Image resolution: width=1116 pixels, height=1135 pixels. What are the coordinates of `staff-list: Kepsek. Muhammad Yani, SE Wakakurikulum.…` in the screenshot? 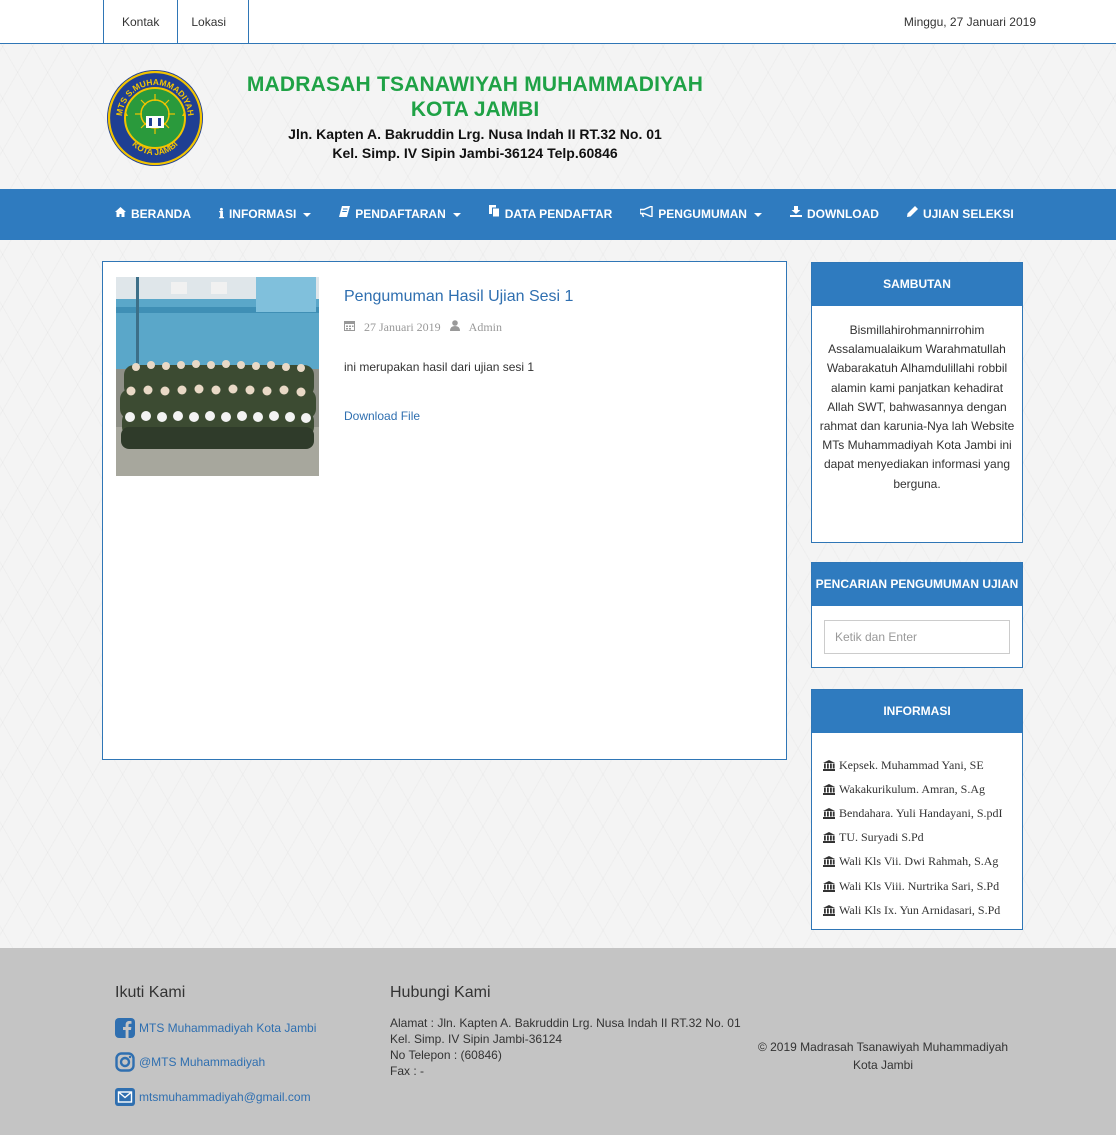 It's located at (917, 827).